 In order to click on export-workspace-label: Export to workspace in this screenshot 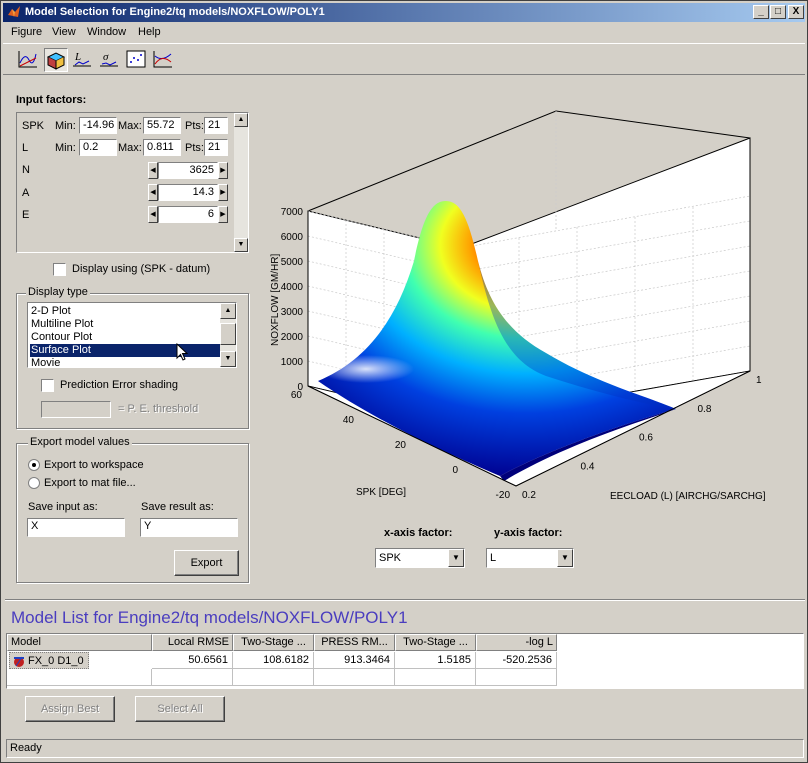, I will do `click(94, 465)`.